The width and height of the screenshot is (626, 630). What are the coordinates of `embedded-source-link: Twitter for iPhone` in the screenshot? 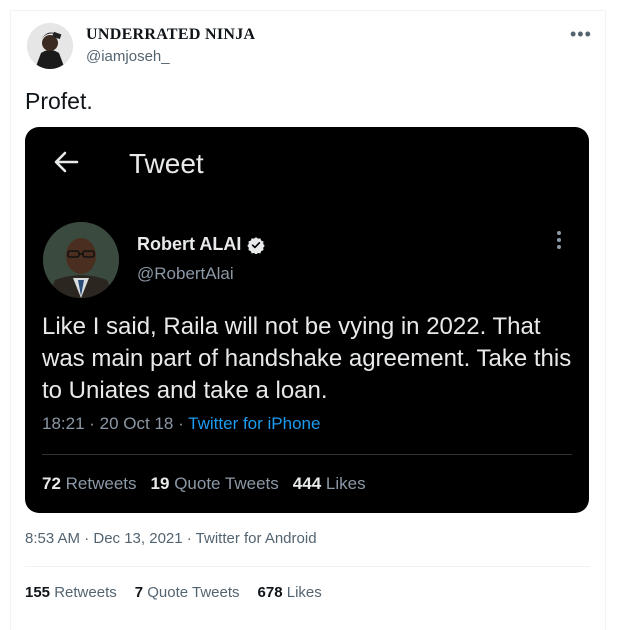 It's located at (254, 423).